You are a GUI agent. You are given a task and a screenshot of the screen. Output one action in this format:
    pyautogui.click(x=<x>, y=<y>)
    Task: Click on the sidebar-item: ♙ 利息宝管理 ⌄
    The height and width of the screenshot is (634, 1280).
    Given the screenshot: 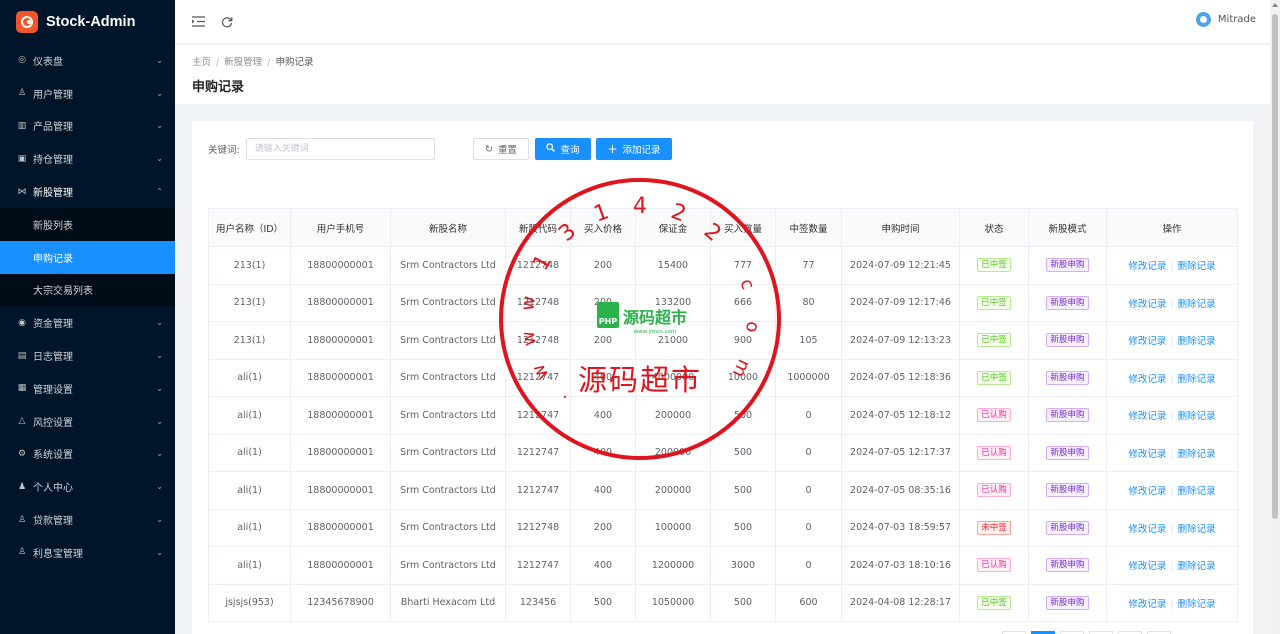 What is the action you would take?
    pyautogui.click(x=87, y=552)
    